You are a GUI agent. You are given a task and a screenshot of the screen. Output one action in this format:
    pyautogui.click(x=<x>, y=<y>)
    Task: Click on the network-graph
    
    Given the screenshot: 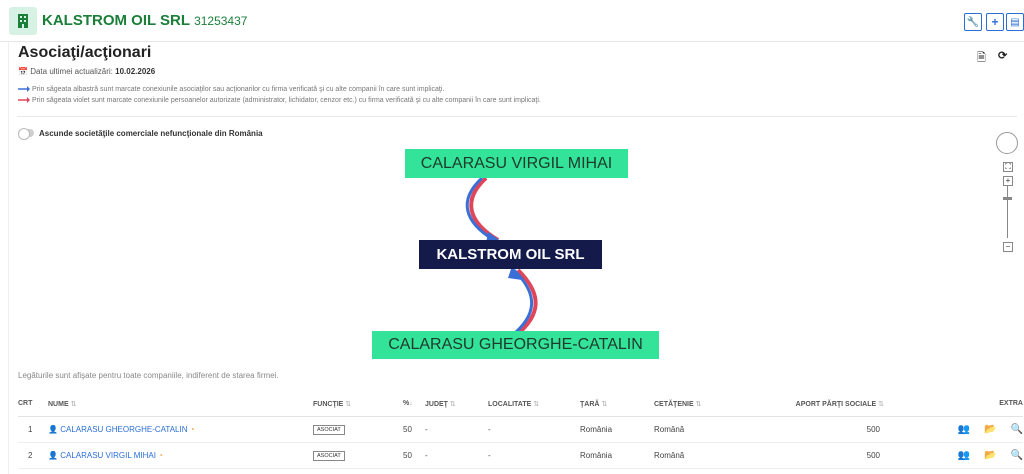 What is the action you would take?
    pyautogui.click(x=501, y=255)
    